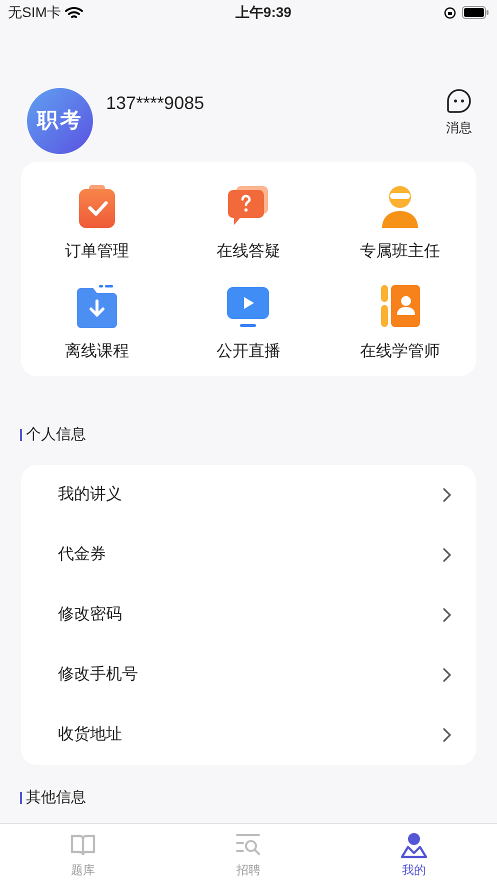 This screenshot has width=497, height=883. Describe the element at coordinates (98, 674) in the screenshot. I see `menu-label: 修改手机号` at that location.